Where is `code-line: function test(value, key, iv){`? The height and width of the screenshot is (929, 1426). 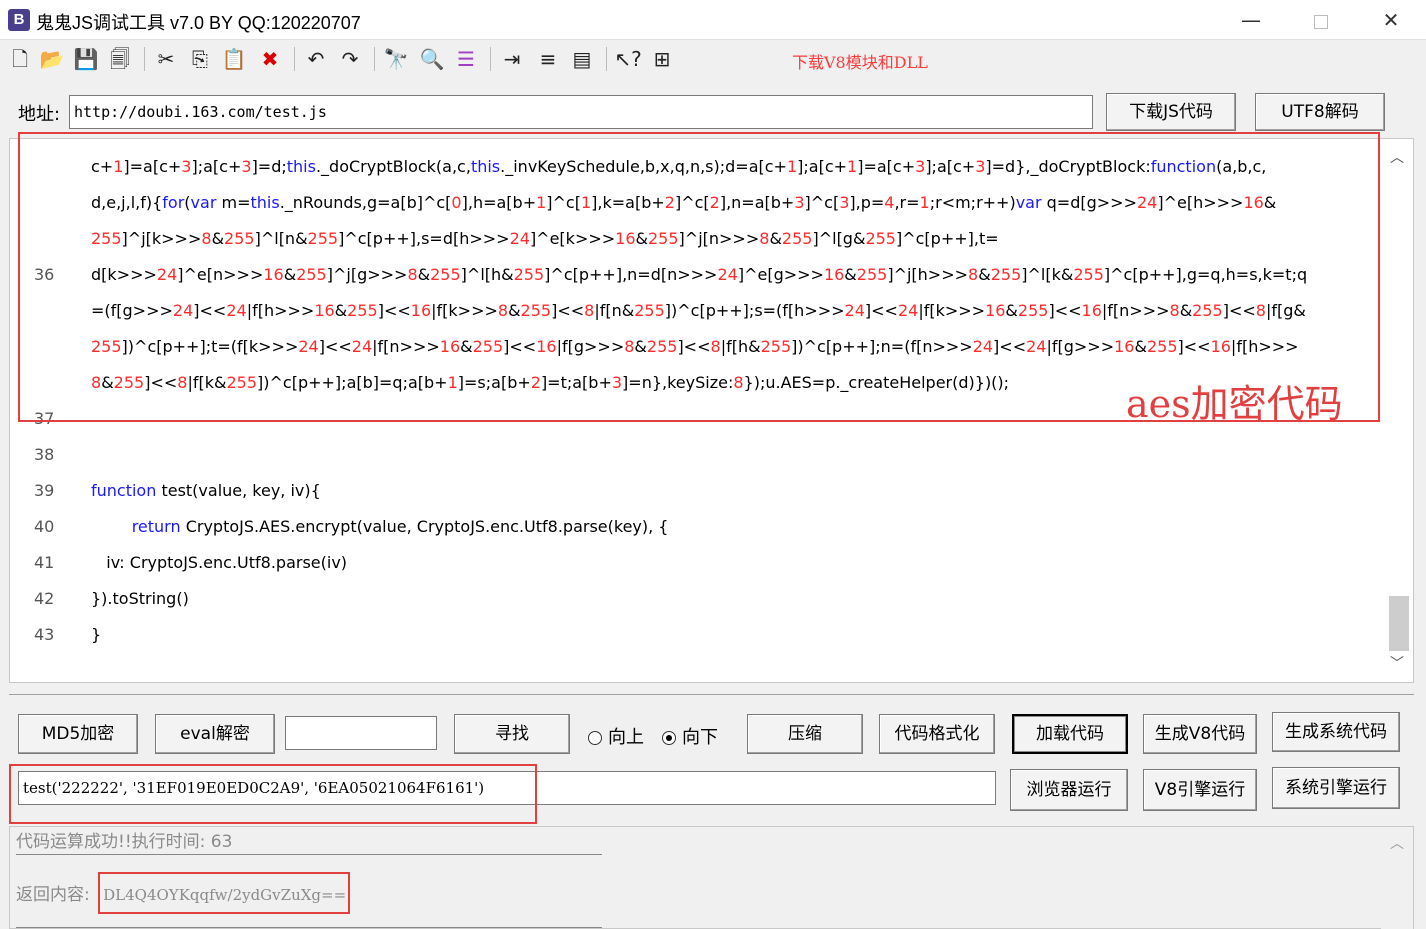 code-line: function test(value, key, iv){ is located at coordinates (206, 490).